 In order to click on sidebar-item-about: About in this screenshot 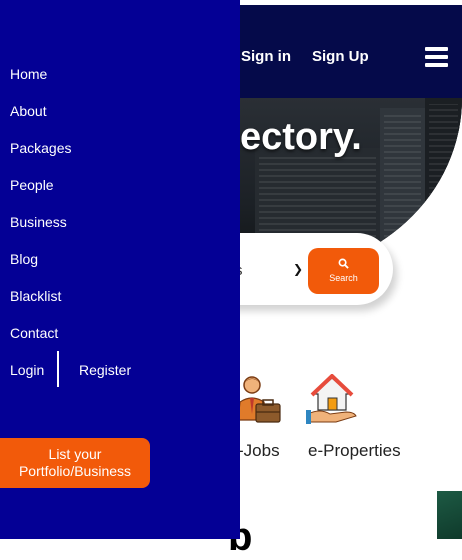, I will do `click(28, 111)`.